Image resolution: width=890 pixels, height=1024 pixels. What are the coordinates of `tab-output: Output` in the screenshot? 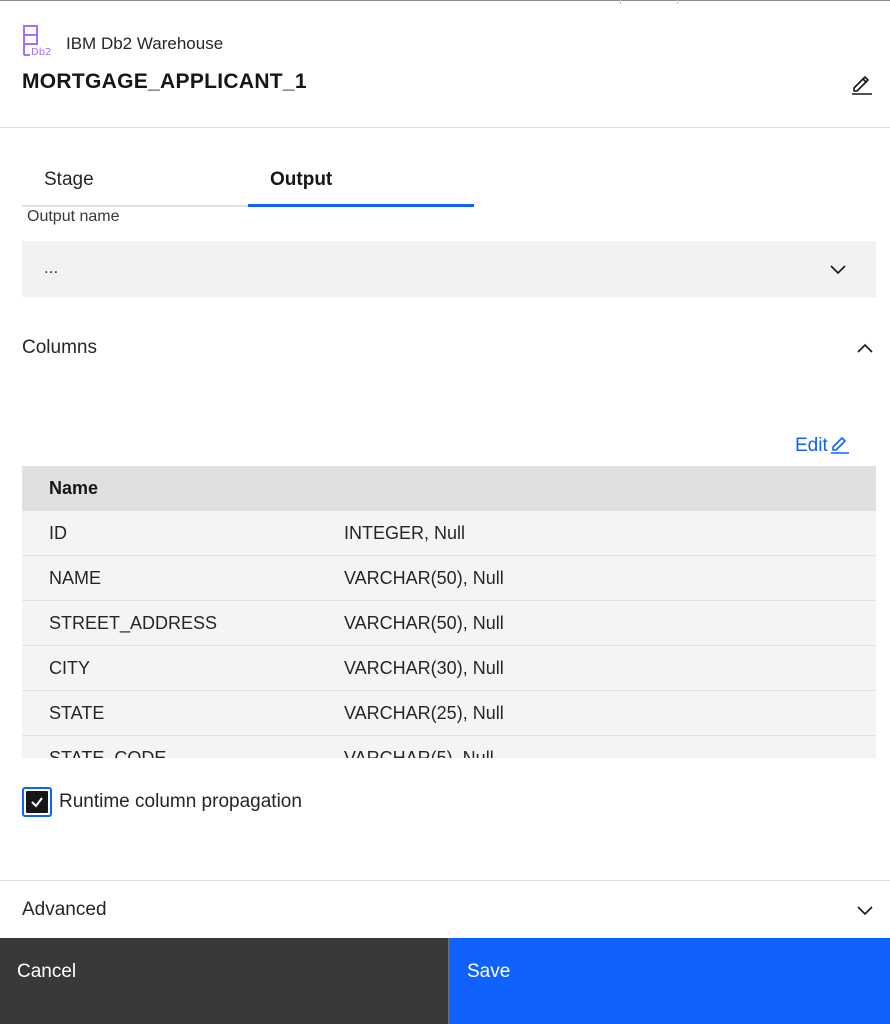 It's located at (361, 182).